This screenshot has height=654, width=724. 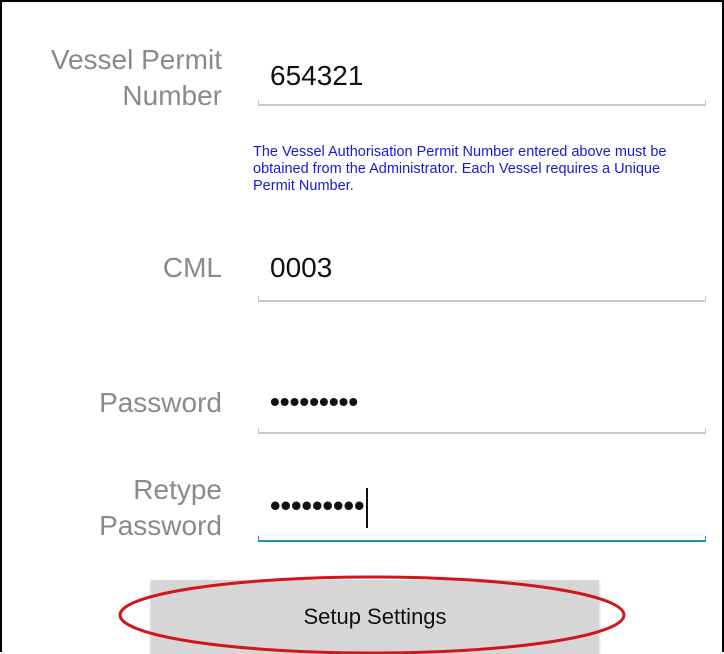 I want to click on retype-password-label-line2: Password, so click(x=160, y=525).